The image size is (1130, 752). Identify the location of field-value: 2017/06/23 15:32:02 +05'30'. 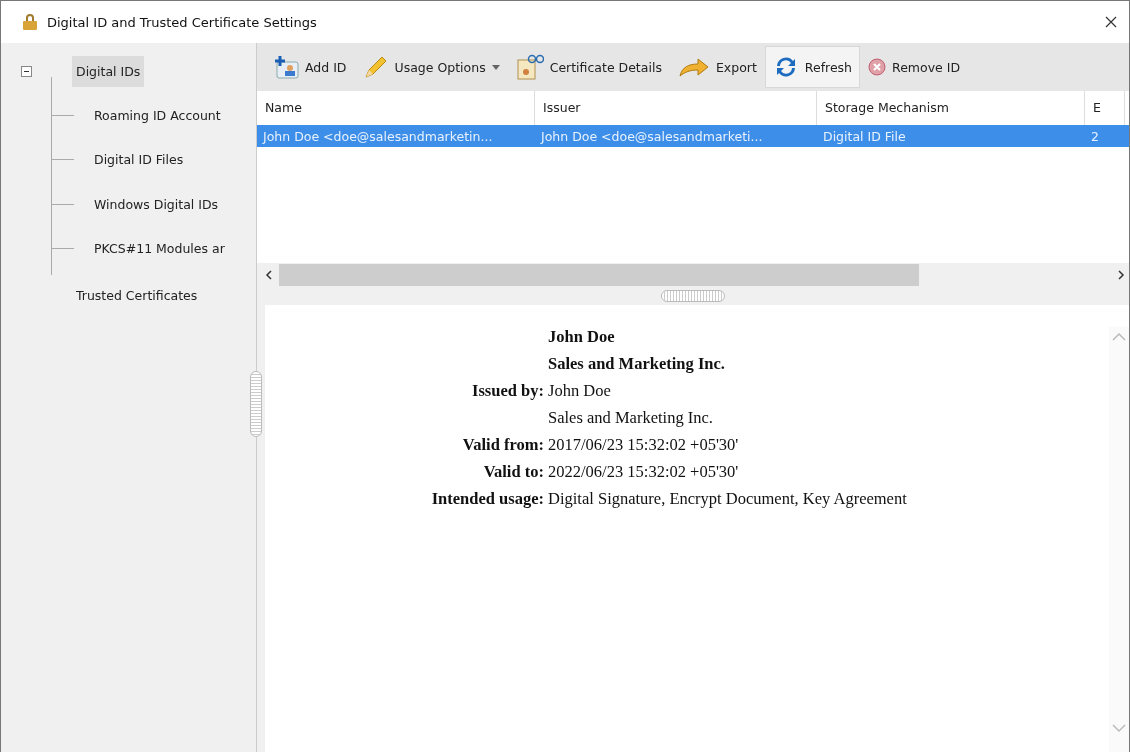
(644, 445).